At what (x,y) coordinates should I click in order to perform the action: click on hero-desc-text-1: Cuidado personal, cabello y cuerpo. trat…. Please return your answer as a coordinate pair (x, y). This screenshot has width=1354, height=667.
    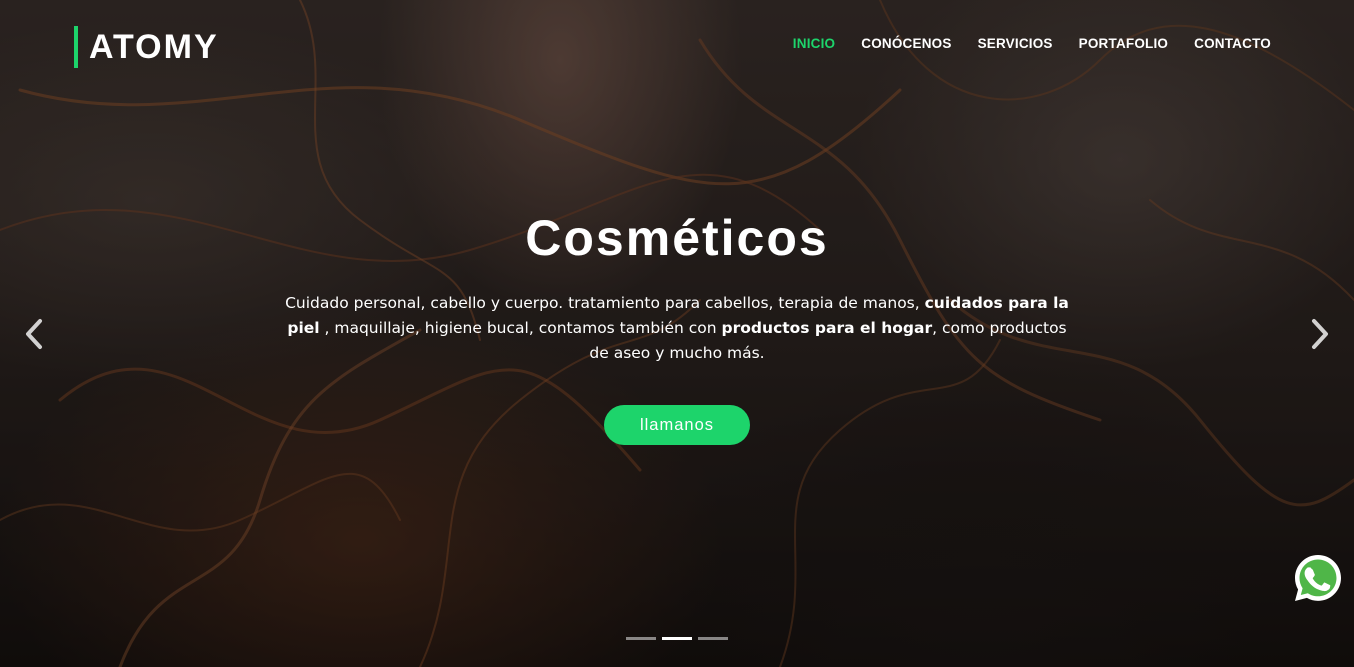
    Looking at the image, I should click on (605, 303).